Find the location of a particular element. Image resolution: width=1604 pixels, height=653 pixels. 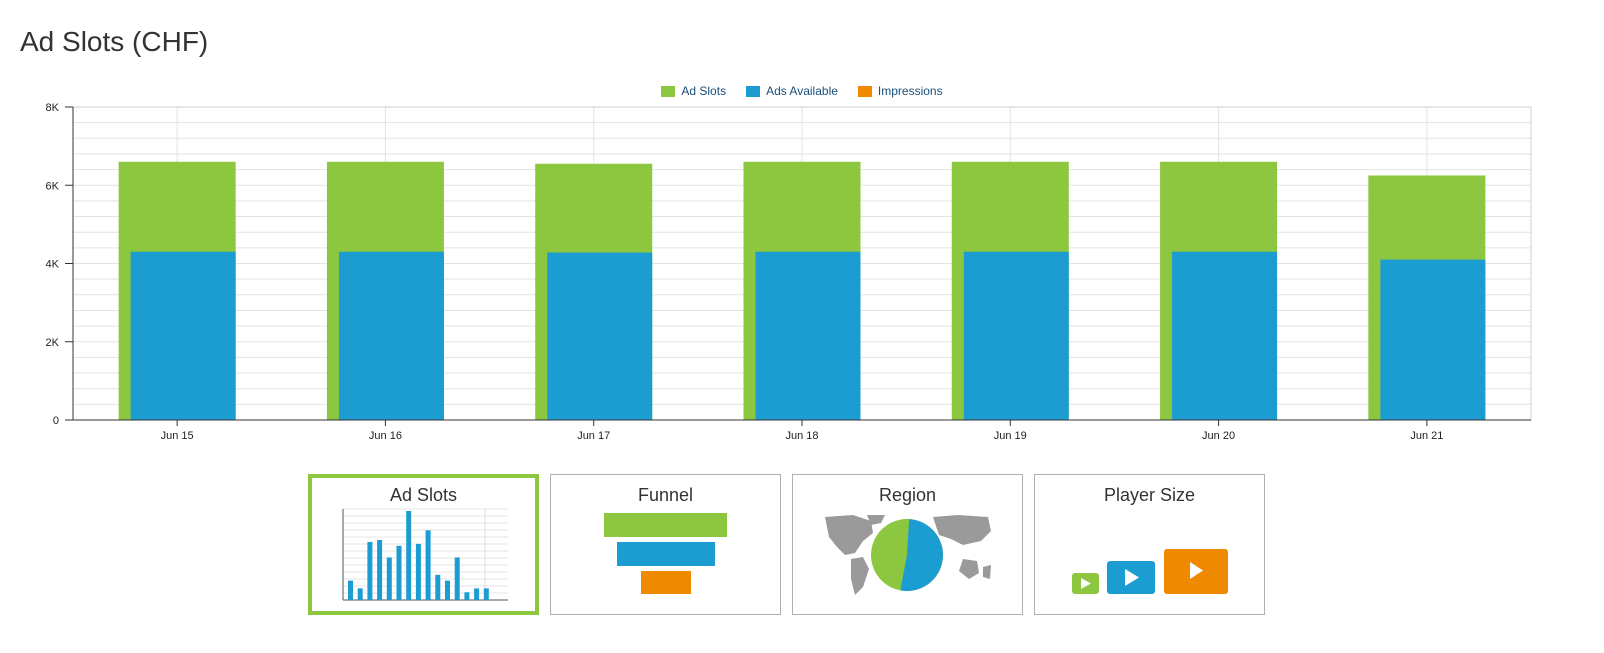

y-tick-label: 6K is located at coordinates (53, 186).